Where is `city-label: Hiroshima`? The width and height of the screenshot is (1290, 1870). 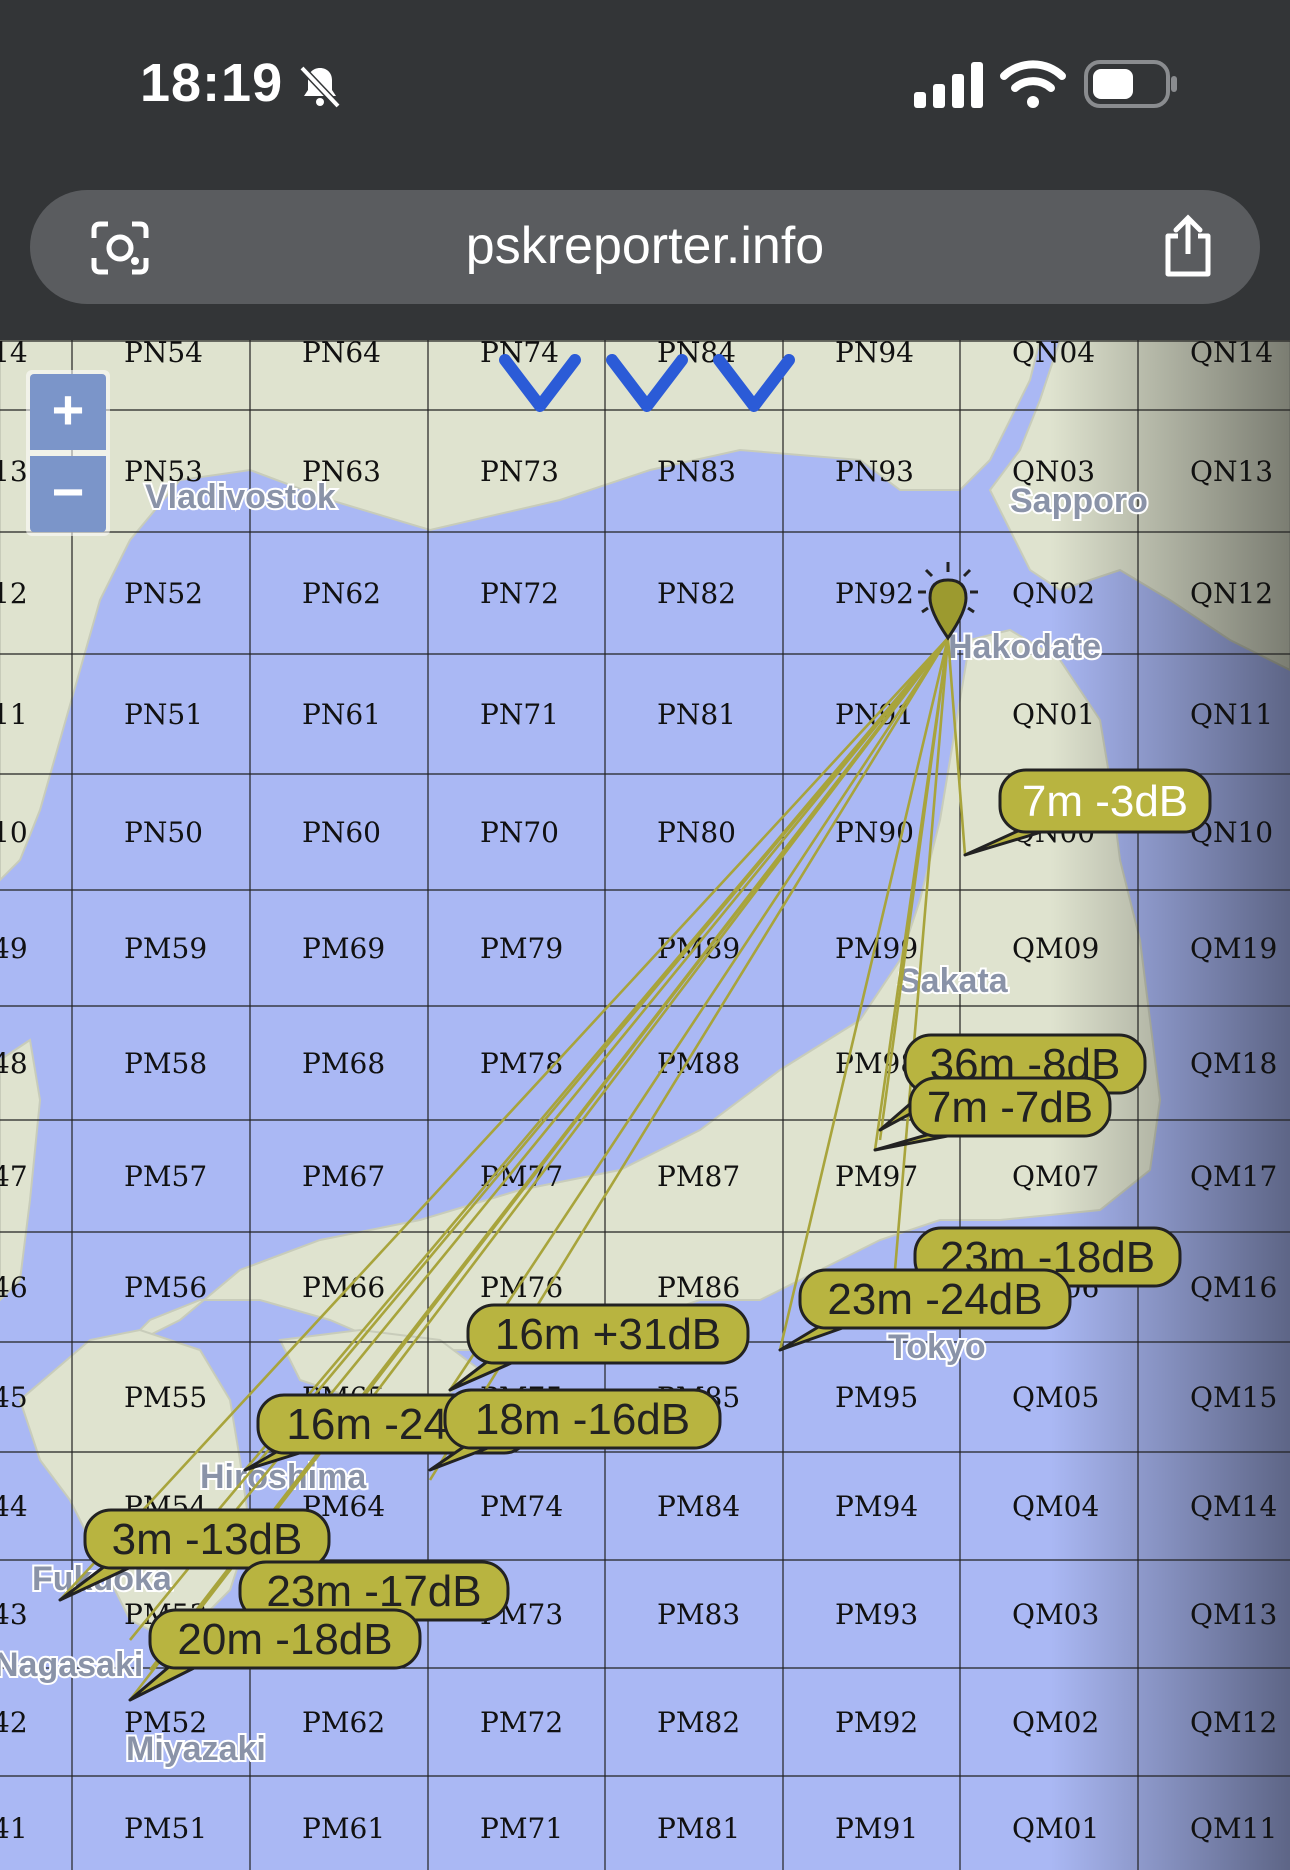
city-label: Hiroshima is located at coordinates (283, 1477).